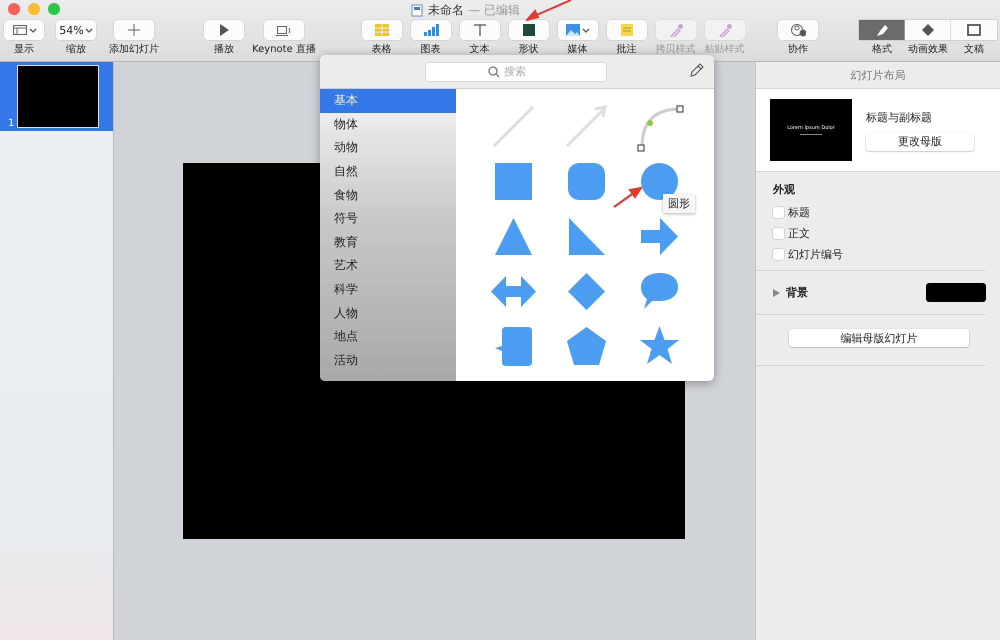 The image size is (1000, 640). Describe the element at coordinates (20, 30) in the screenshot. I see `sidebar-layout-icon` at that location.